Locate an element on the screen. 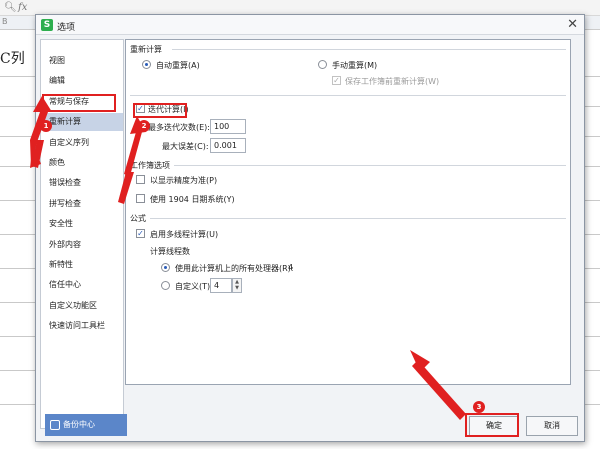 The image size is (600, 449). step-badge-2: 2 is located at coordinates (144, 126).